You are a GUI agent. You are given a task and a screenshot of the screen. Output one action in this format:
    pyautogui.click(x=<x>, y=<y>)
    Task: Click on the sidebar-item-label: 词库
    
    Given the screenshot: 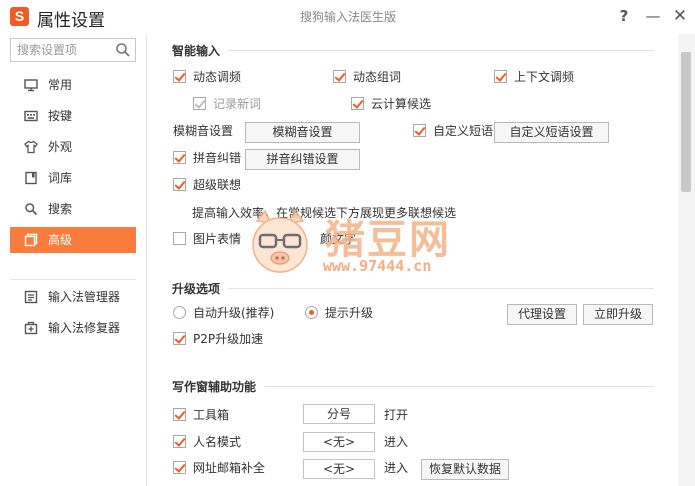 What is the action you would take?
    pyautogui.click(x=60, y=178)
    